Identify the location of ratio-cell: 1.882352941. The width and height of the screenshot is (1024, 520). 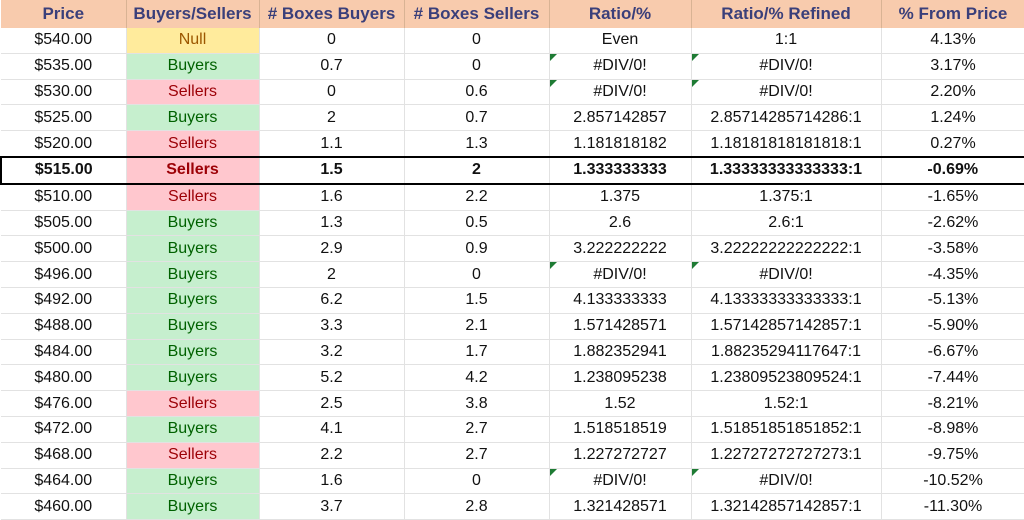
(620, 352).